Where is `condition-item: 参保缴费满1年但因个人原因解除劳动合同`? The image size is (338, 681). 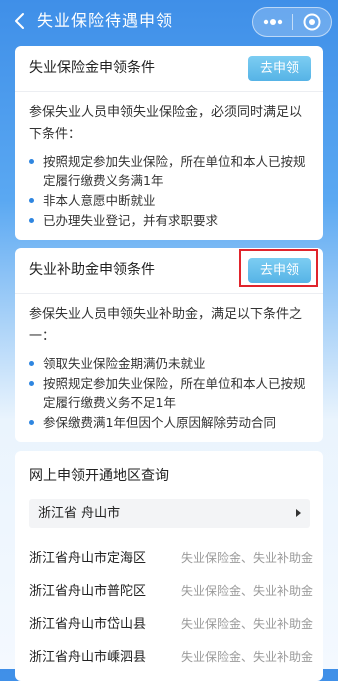
condition-item: 参保缴费满1年但因个人原因解除劳动合同 is located at coordinates (171, 422).